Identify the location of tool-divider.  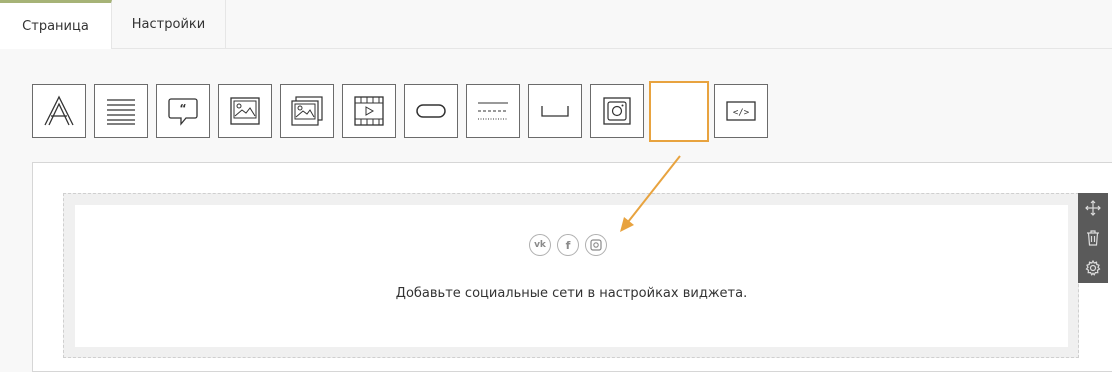
(493, 111).